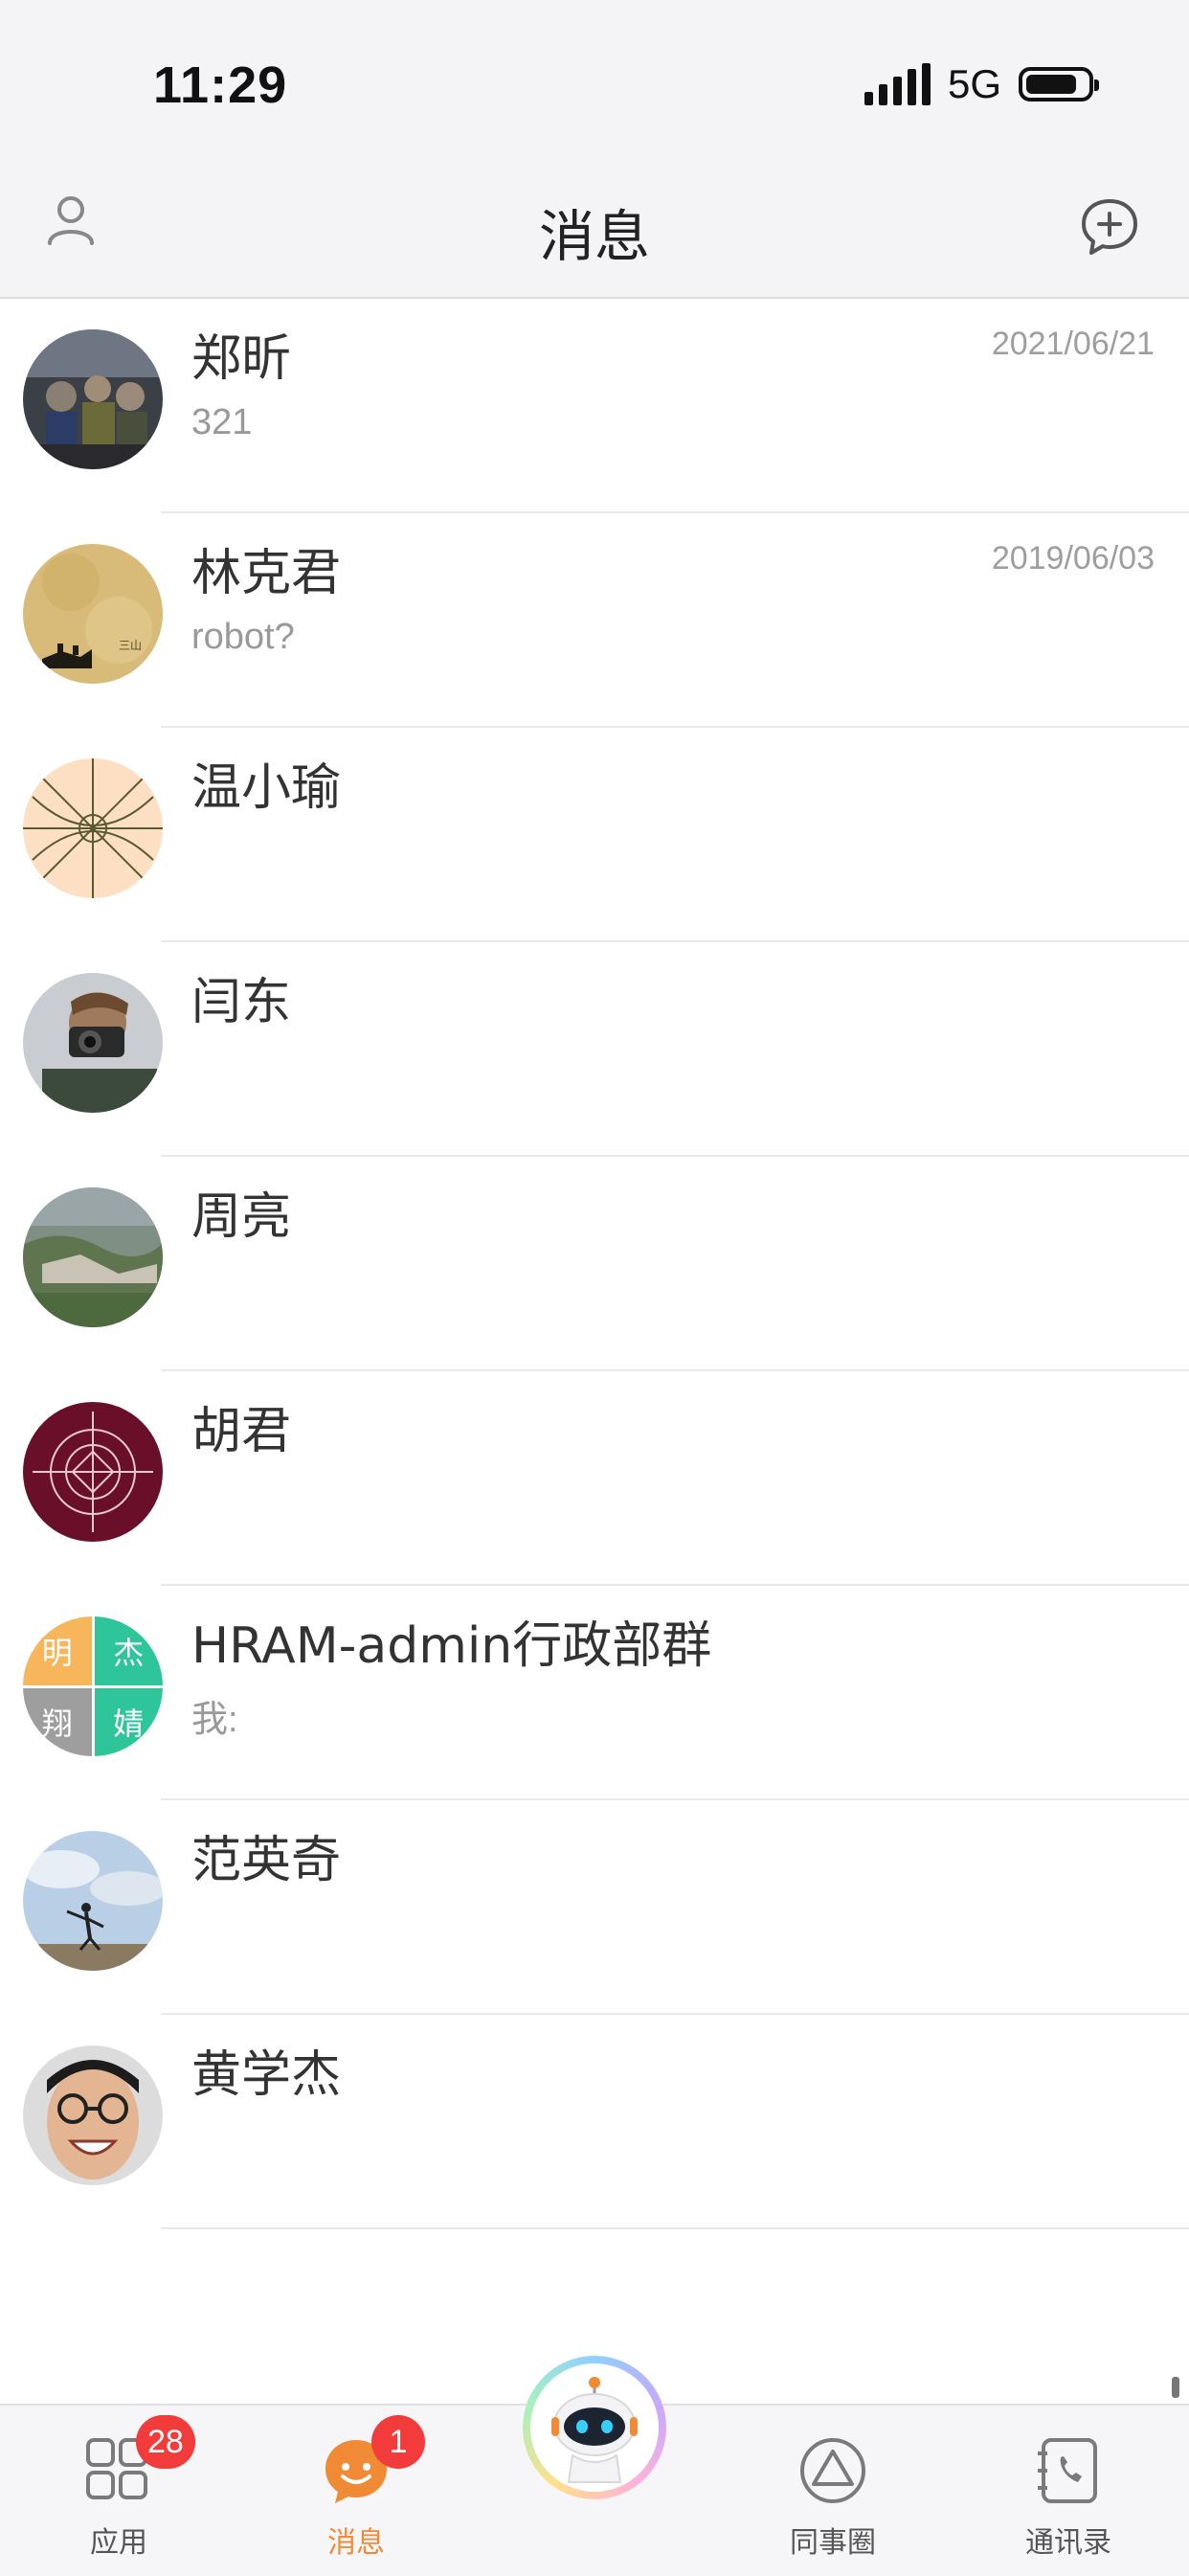 Image resolution: width=1189 pixels, height=2576 pixels. What do you see at coordinates (266, 573) in the screenshot?
I see `contact-name: 林克君` at bounding box center [266, 573].